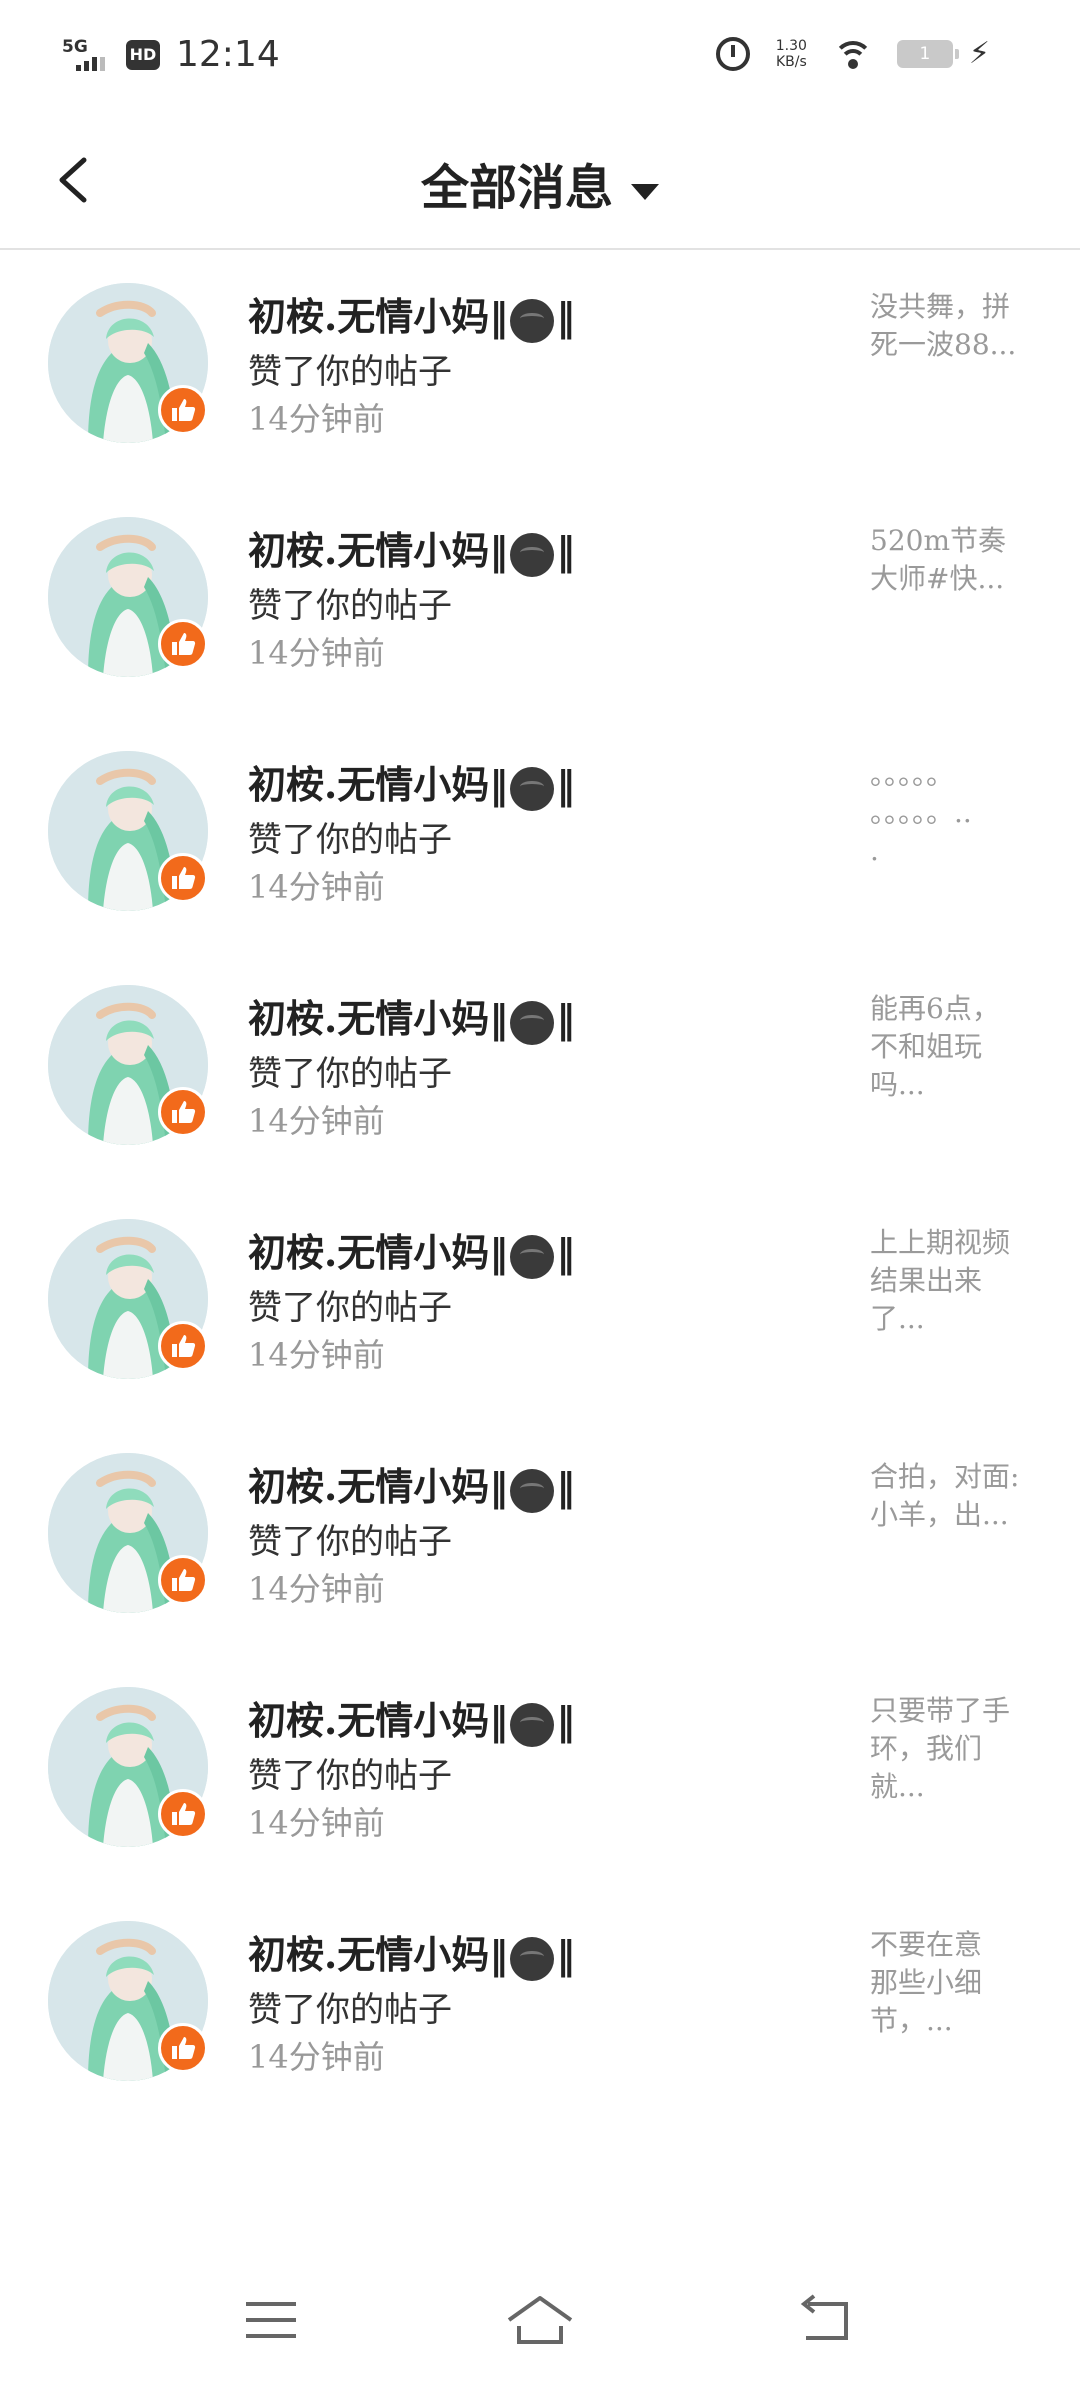 Image resolution: width=1080 pixels, height=2400 pixels. What do you see at coordinates (824, 2317) in the screenshot?
I see `return-icon` at bounding box center [824, 2317].